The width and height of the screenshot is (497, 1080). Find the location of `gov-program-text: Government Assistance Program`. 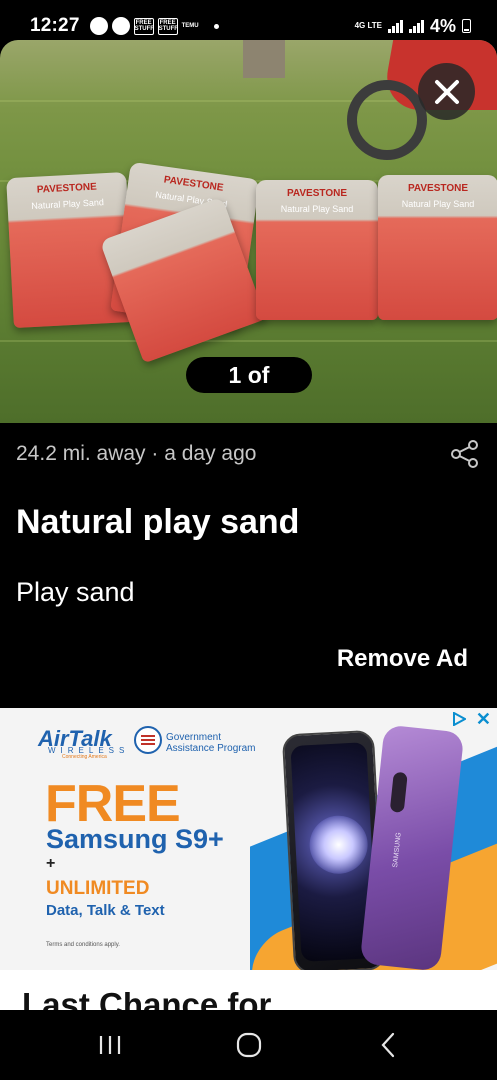

gov-program-text: Government Assistance Program is located at coordinates (211, 743).